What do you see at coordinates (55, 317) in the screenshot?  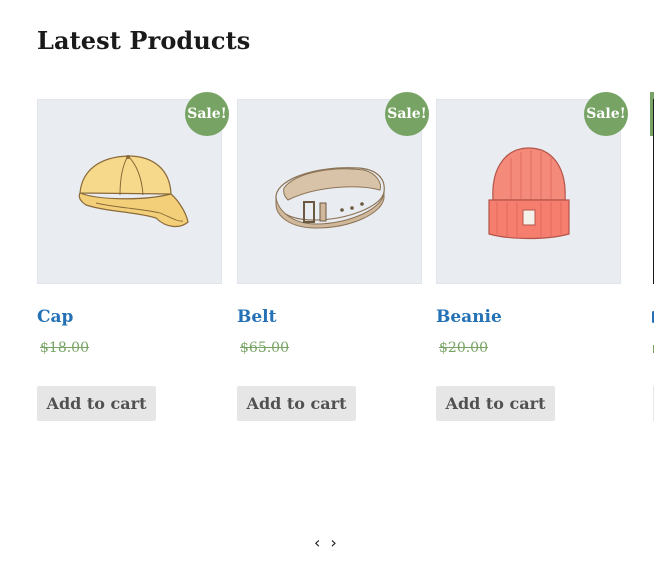 I see `product-name: Cap` at bounding box center [55, 317].